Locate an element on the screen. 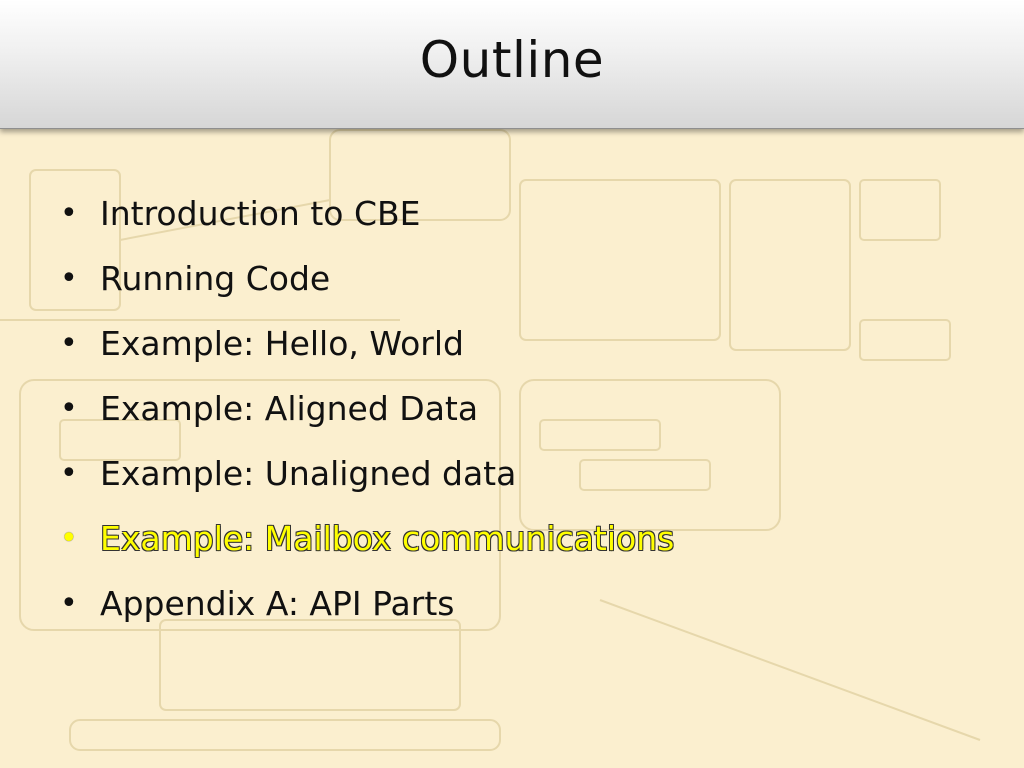 The height and width of the screenshot is (768, 1024). bullet-item-highlighted: • Example: Mailbox communications is located at coordinates (367, 538).